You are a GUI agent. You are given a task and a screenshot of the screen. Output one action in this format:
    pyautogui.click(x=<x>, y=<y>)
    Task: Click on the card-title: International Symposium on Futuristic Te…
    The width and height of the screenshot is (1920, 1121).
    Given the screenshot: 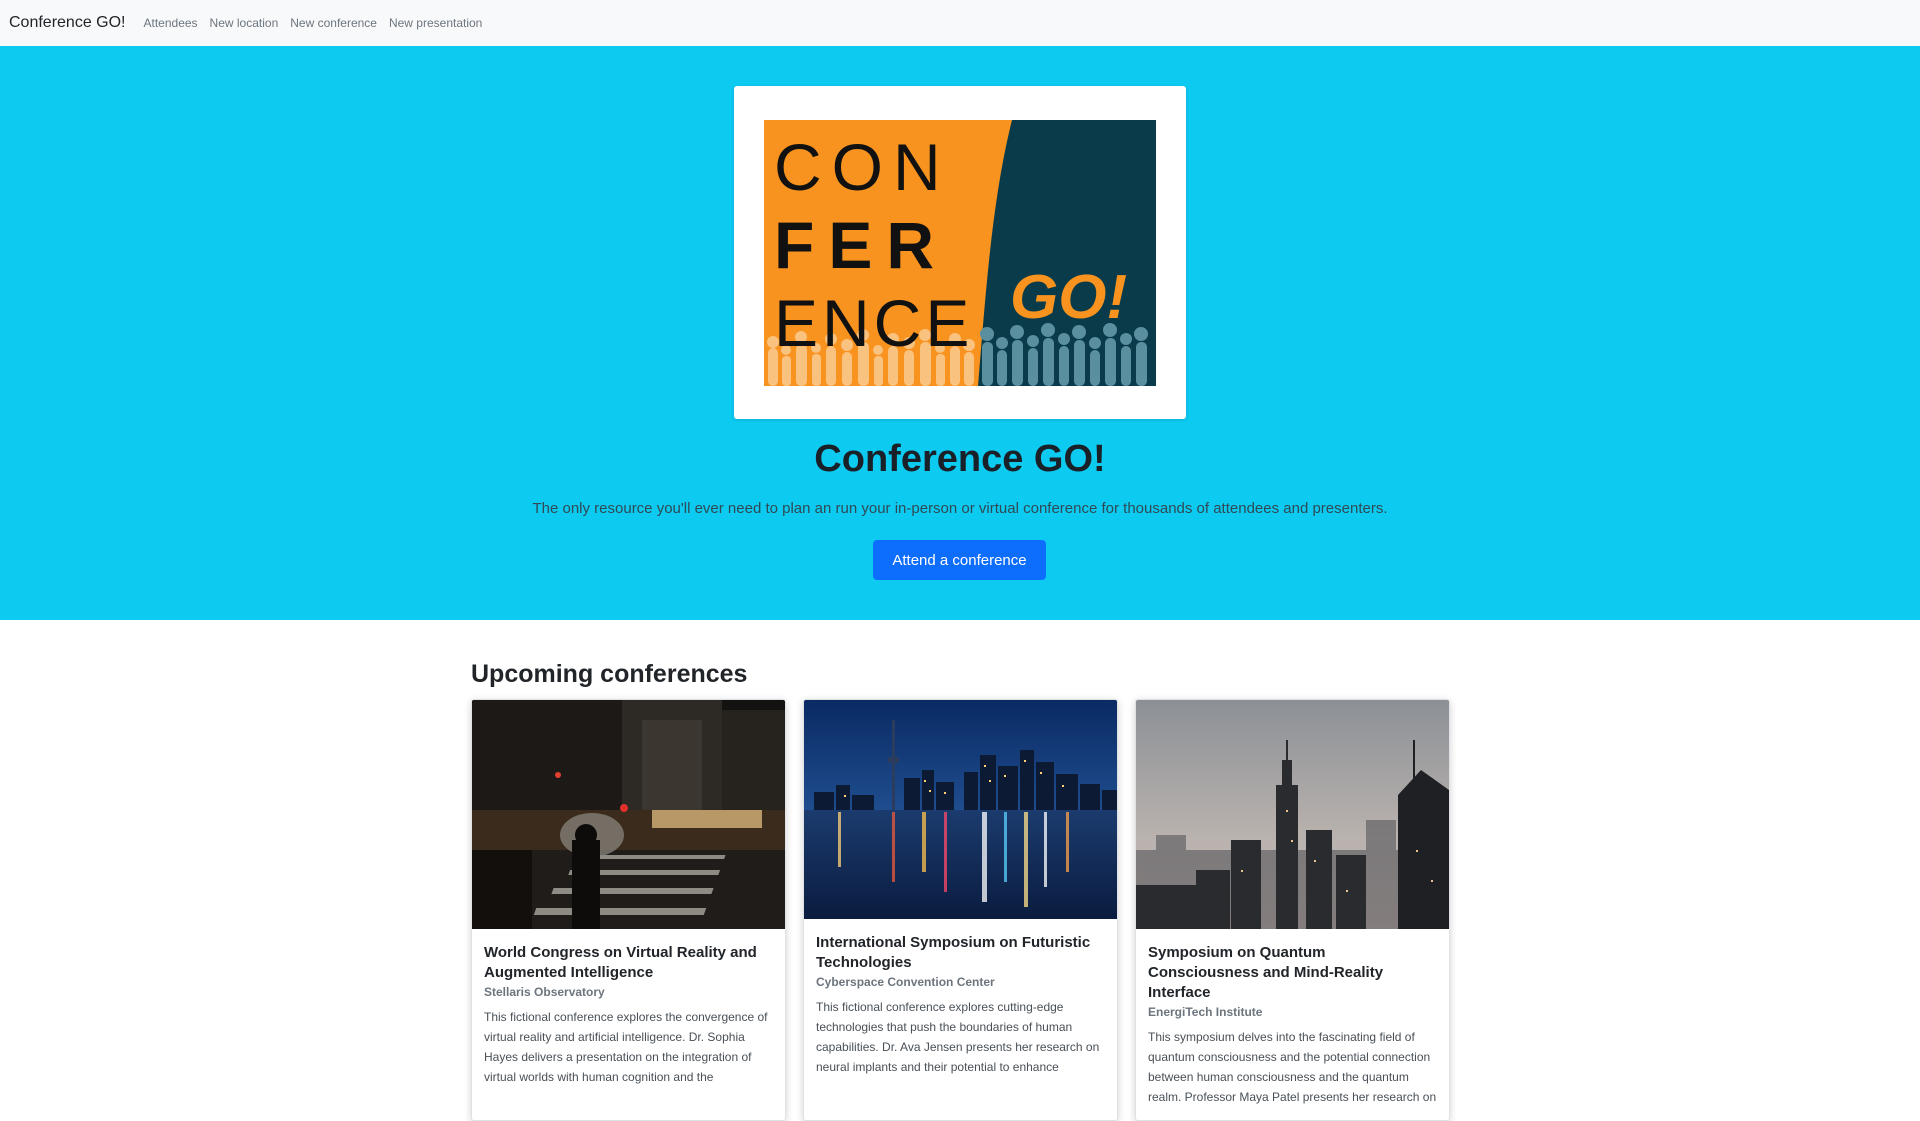 What is the action you would take?
    pyautogui.click(x=960, y=953)
    